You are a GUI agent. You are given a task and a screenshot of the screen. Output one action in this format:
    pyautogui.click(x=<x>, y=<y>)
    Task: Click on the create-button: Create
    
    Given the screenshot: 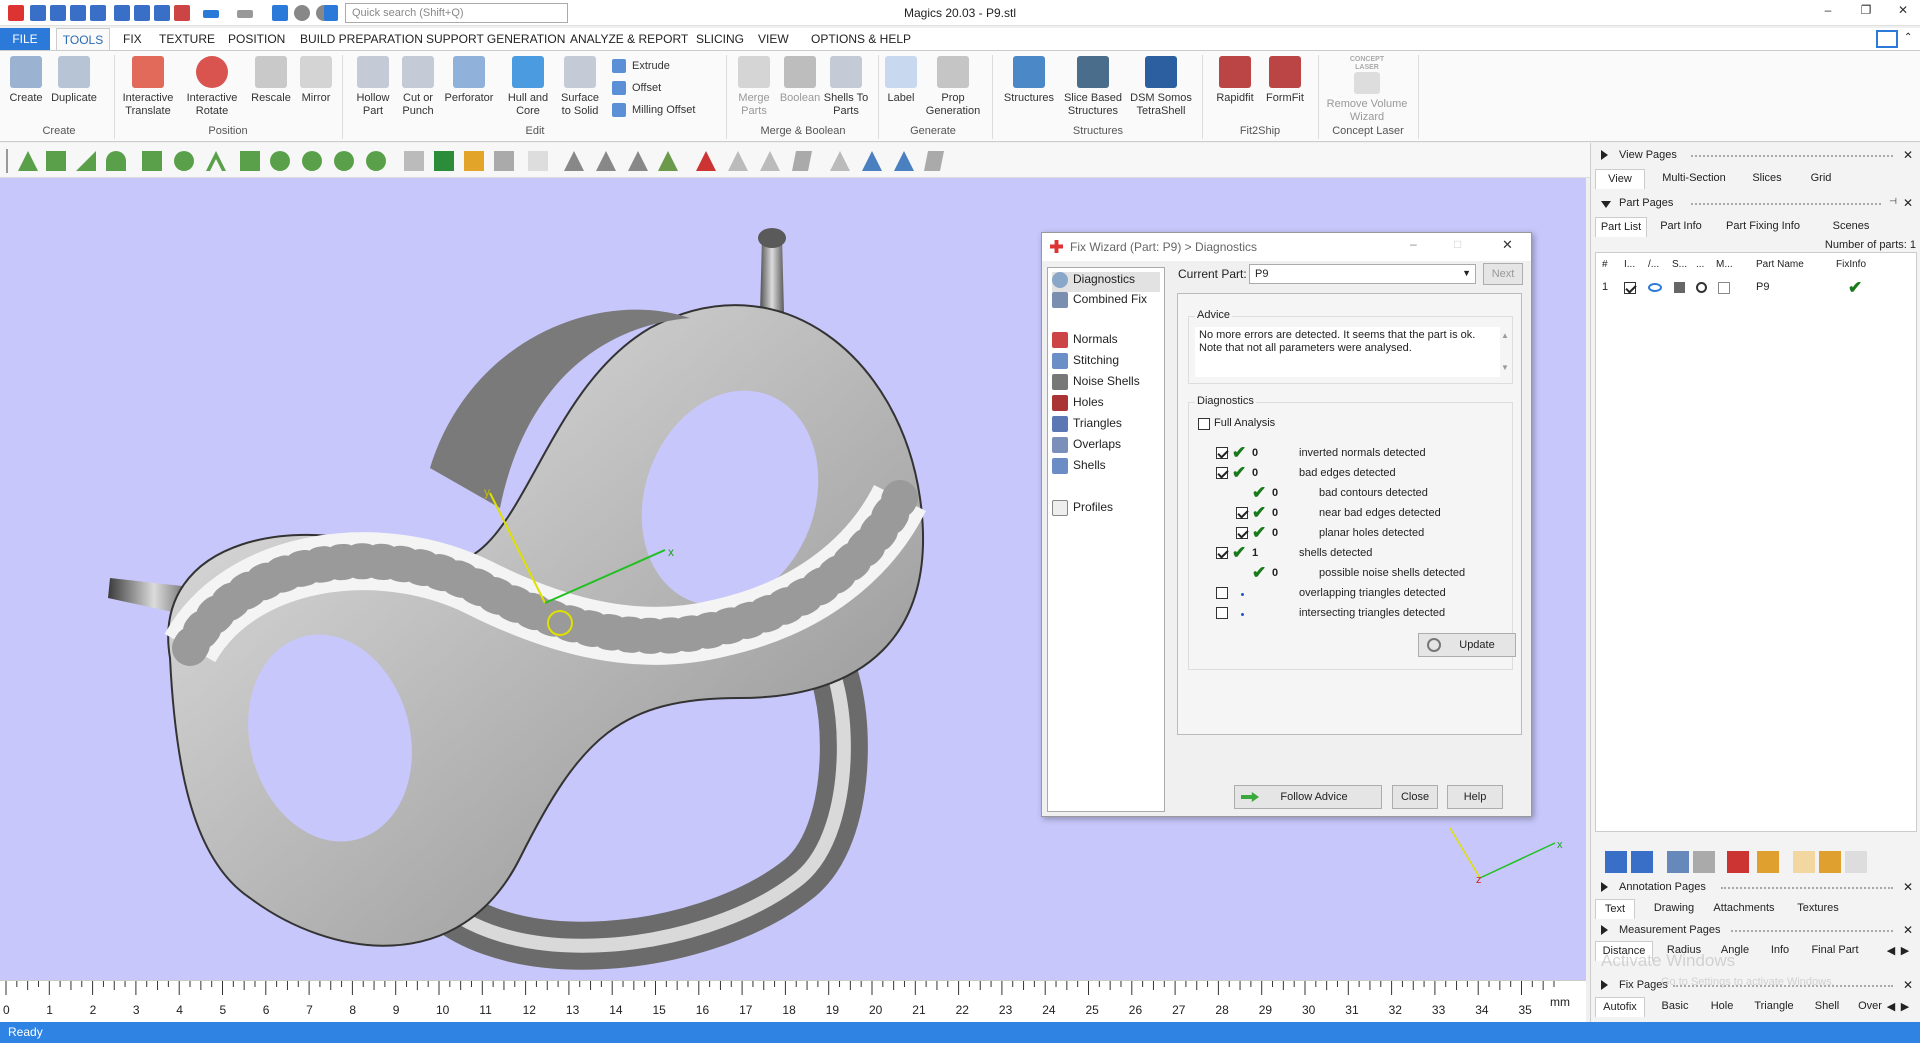 What is the action you would take?
    pyautogui.click(x=26, y=80)
    